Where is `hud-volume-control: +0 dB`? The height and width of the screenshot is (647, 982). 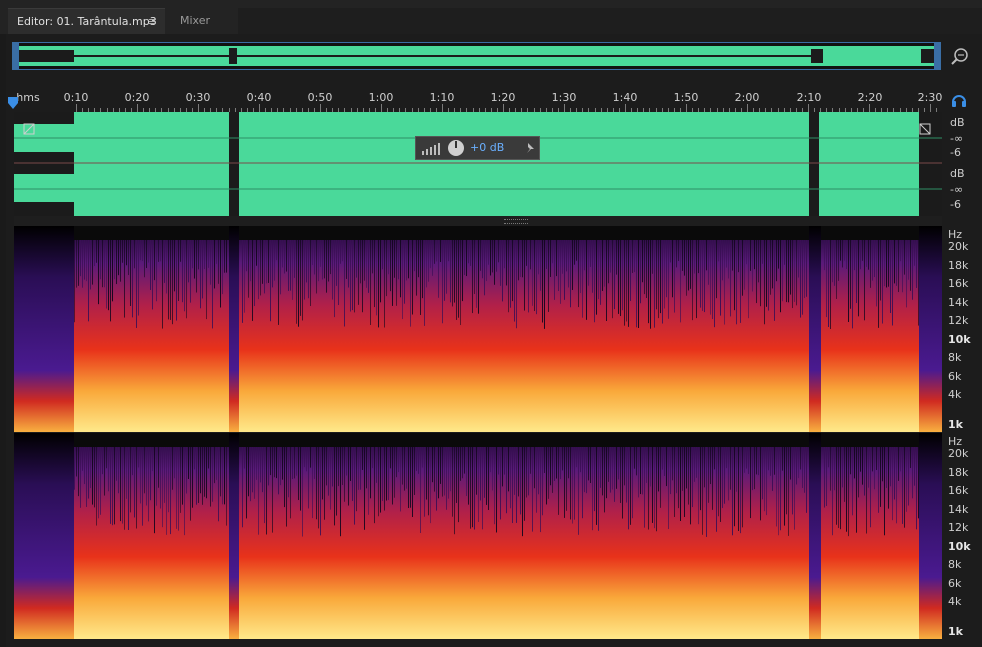 hud-volume-control: +0 dB is located at coordinates (477, 148).